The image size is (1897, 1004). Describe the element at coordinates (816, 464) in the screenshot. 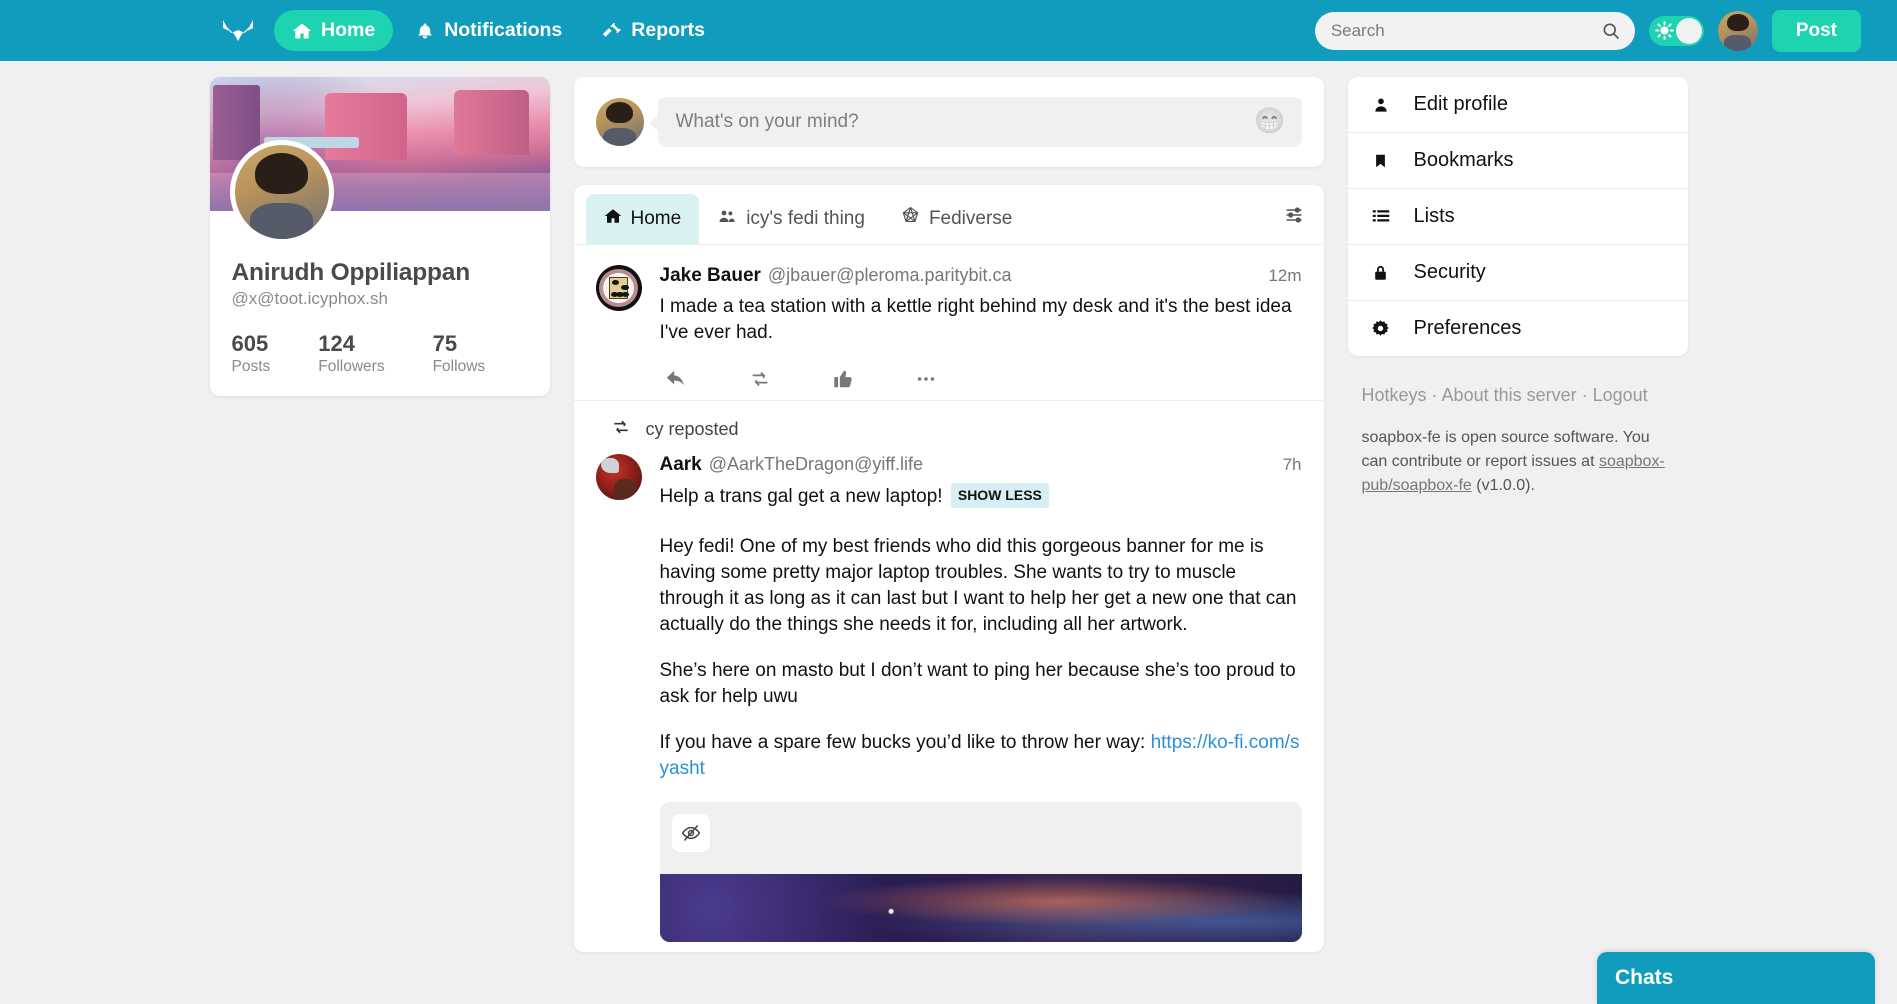

I see `post-author-handle: @AarkTheDragon@yiff.life` at that location.